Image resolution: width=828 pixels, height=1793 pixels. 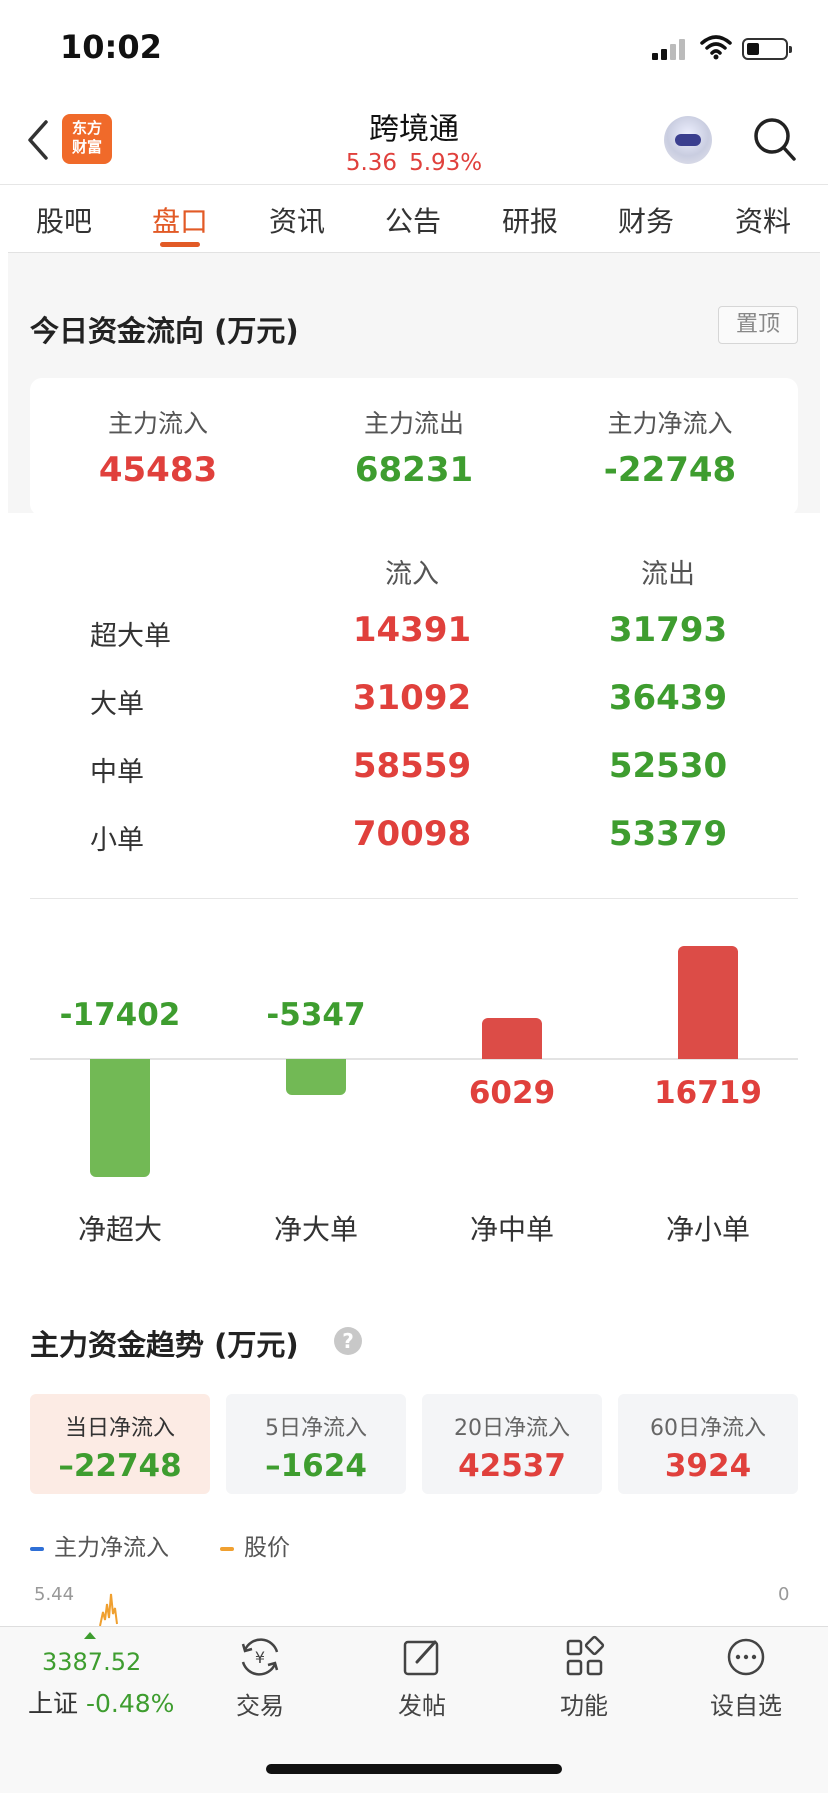 I want to click on period-value: –1624, so click(x=316, y=1466).